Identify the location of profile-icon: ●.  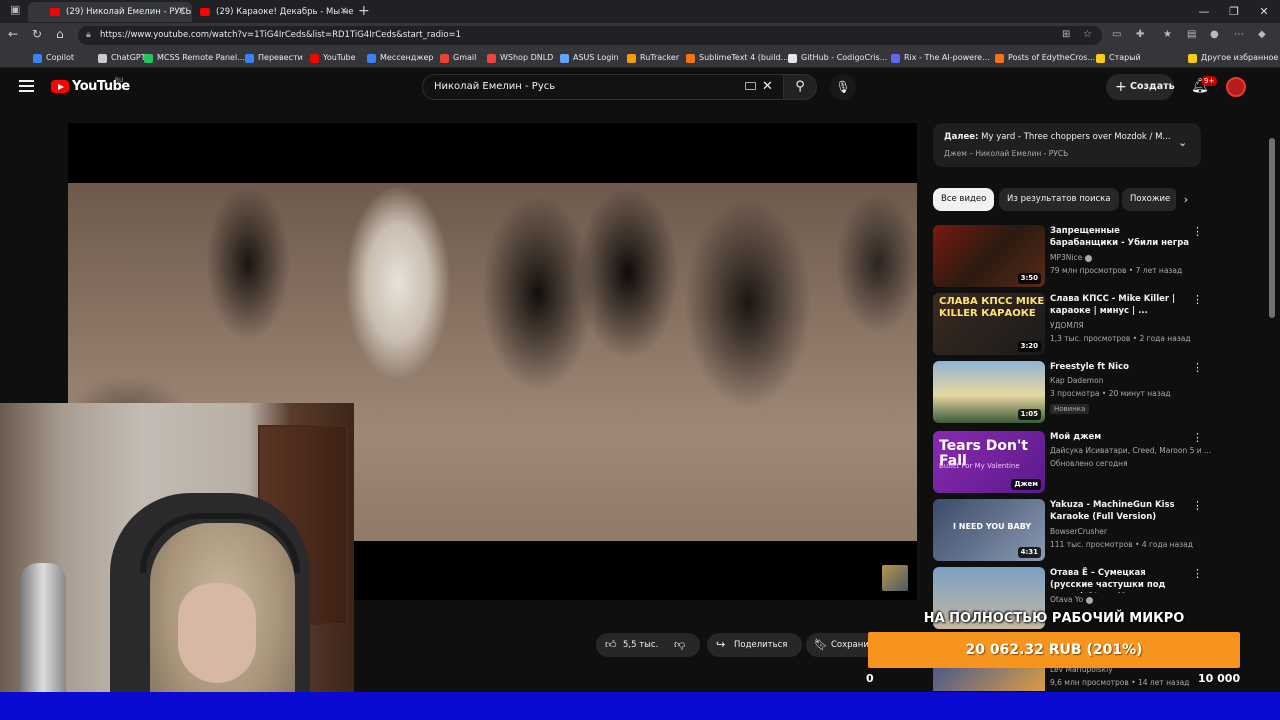
(1214, 34).